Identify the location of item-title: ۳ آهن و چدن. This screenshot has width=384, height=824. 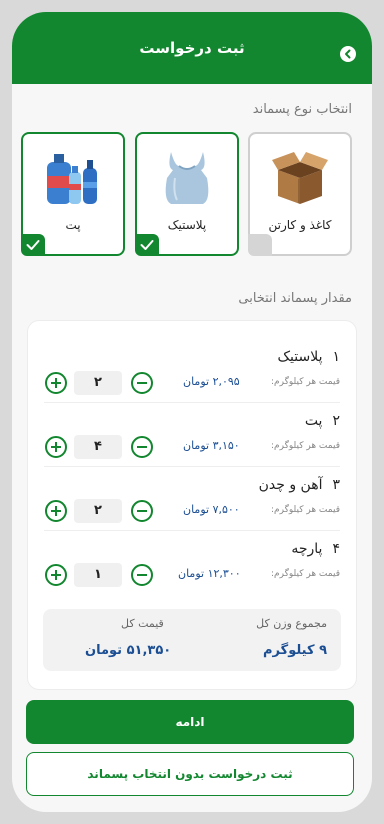
(299, 485).